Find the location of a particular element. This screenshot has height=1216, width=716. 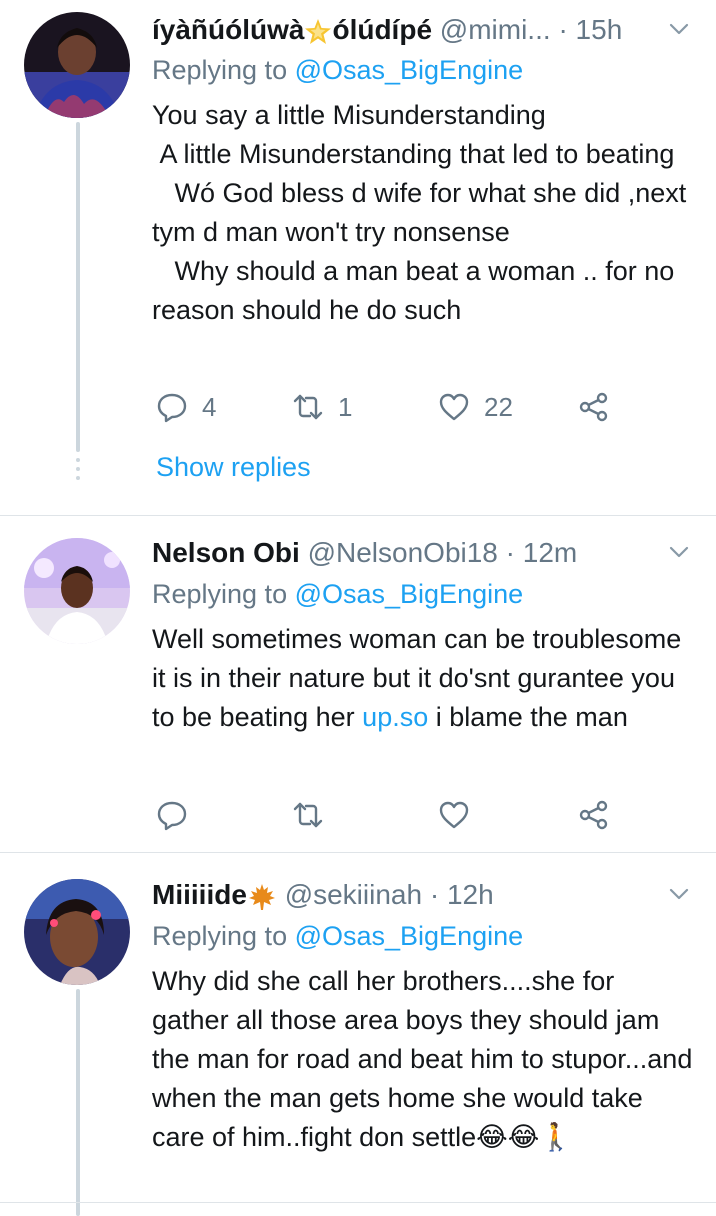

timestamp: 15h is located at coordinates (599, 29).